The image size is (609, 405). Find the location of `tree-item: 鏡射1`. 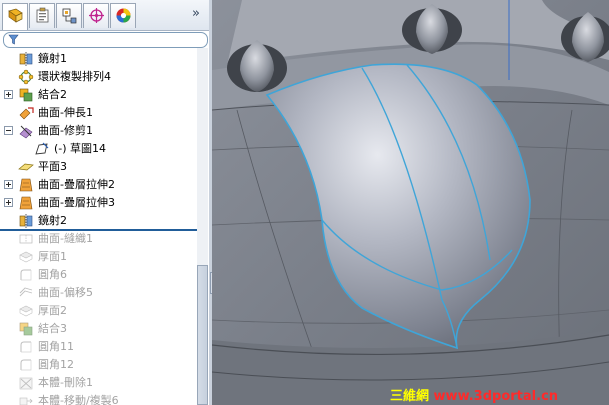

tree-item: 鏡射1 is located at coordinates (98, 59).